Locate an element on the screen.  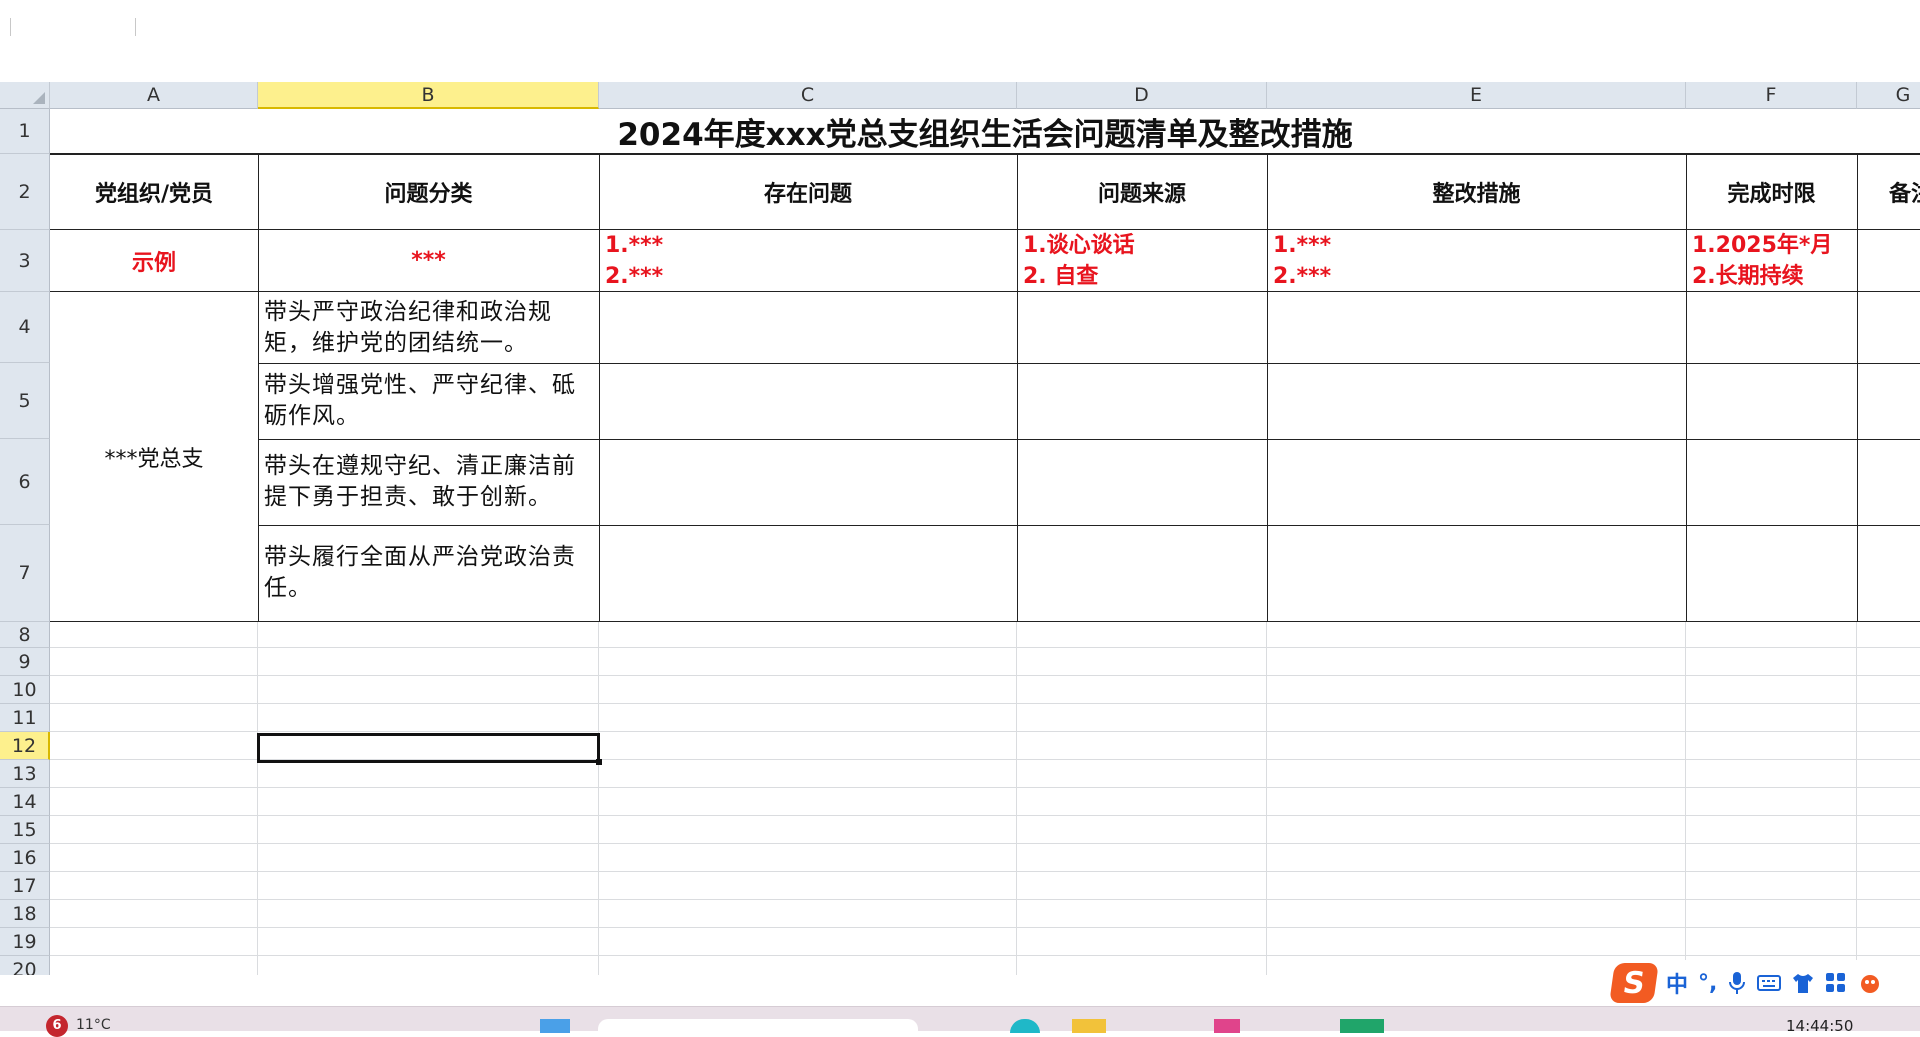
wps-app-icon is located at coordinates (1362, 1026).